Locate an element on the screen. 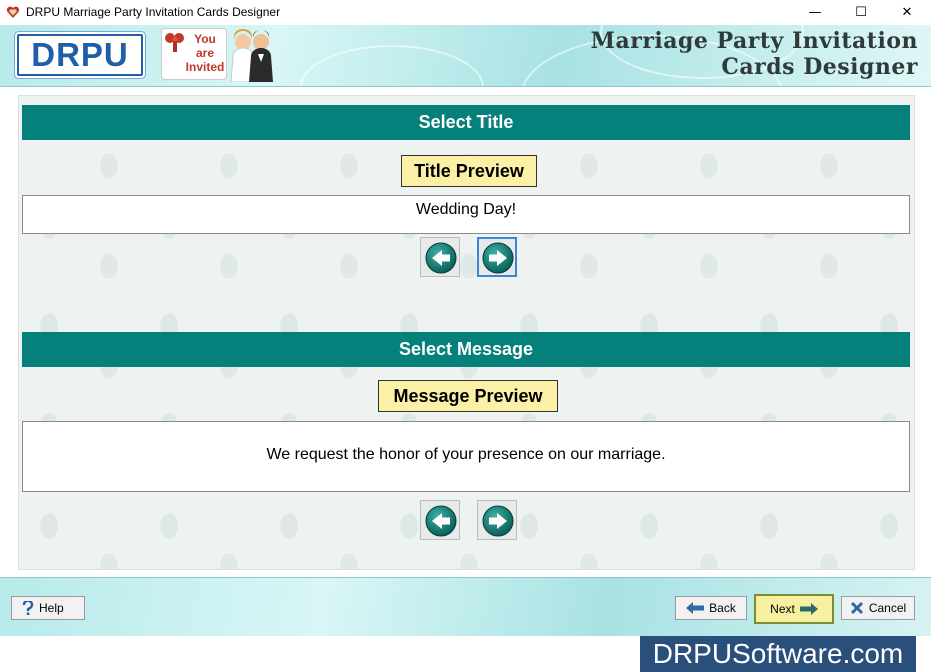  title-preview-text: Wedding Day! is located at coordinates (466, 209).